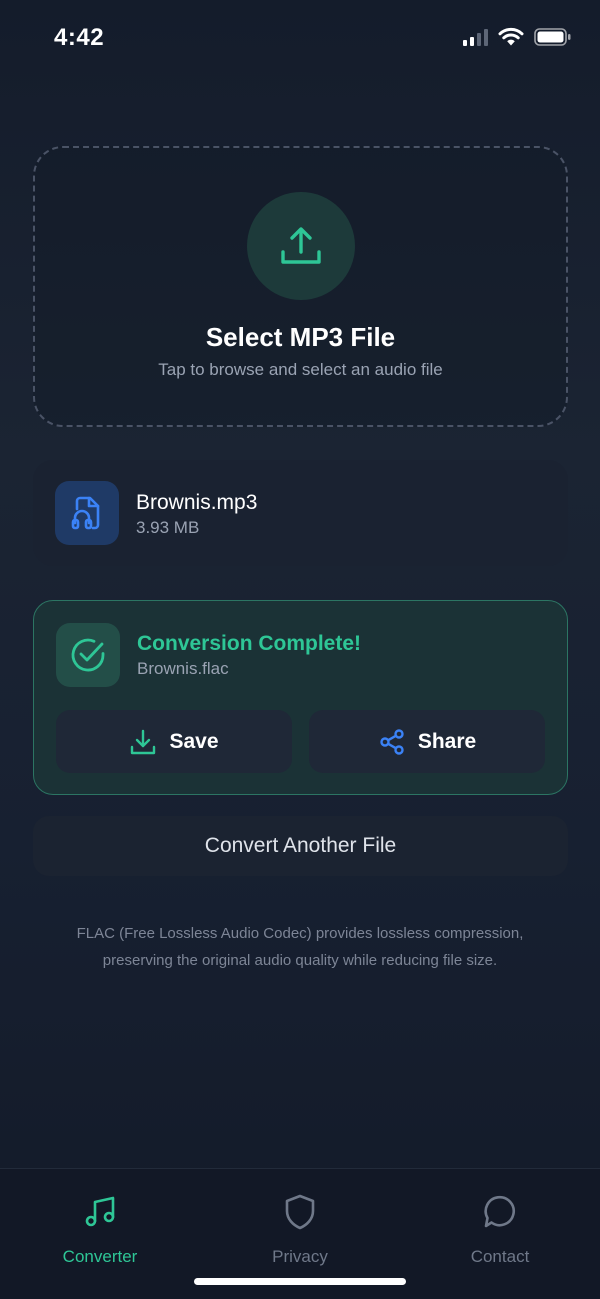 Image resolution: width=600 pixels, height=1299 pixels. Describe the element at coordinates (300, 513) in the screenshot. I see `selected-file-card: Brownis.mp3 3.93 MB` at that location.